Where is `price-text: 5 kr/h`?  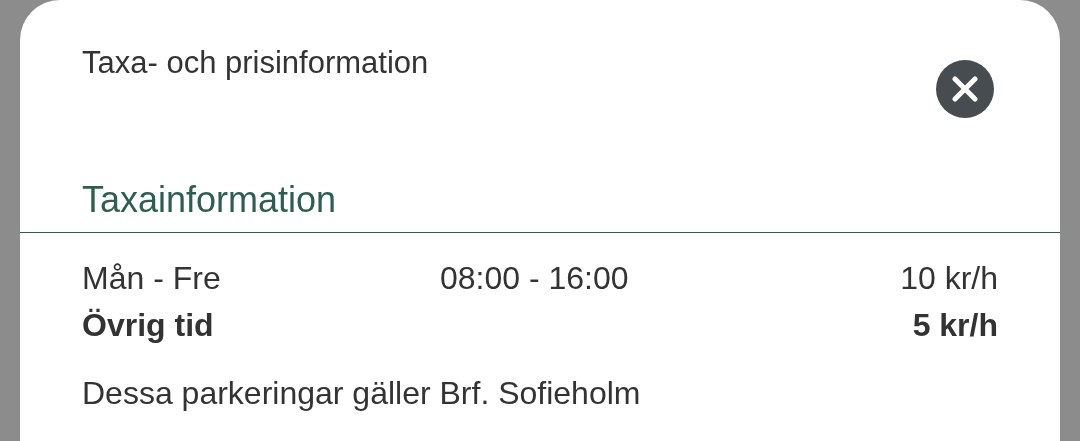 price-text: 5 kr/h is located at coordinates (955, 325).